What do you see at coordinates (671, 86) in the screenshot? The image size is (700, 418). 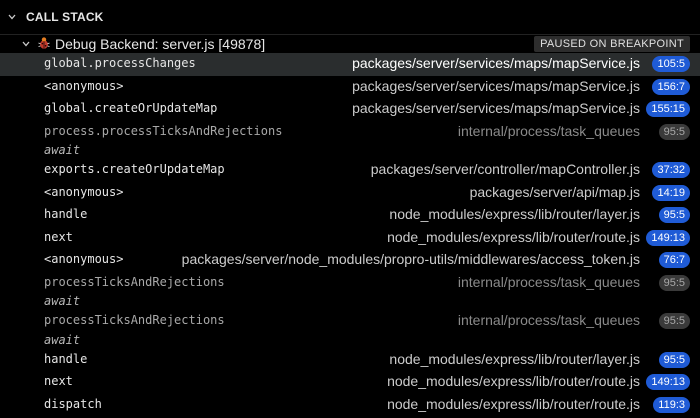 I see `frame-line-badge: 156:7` at bounding box center [671, 86].